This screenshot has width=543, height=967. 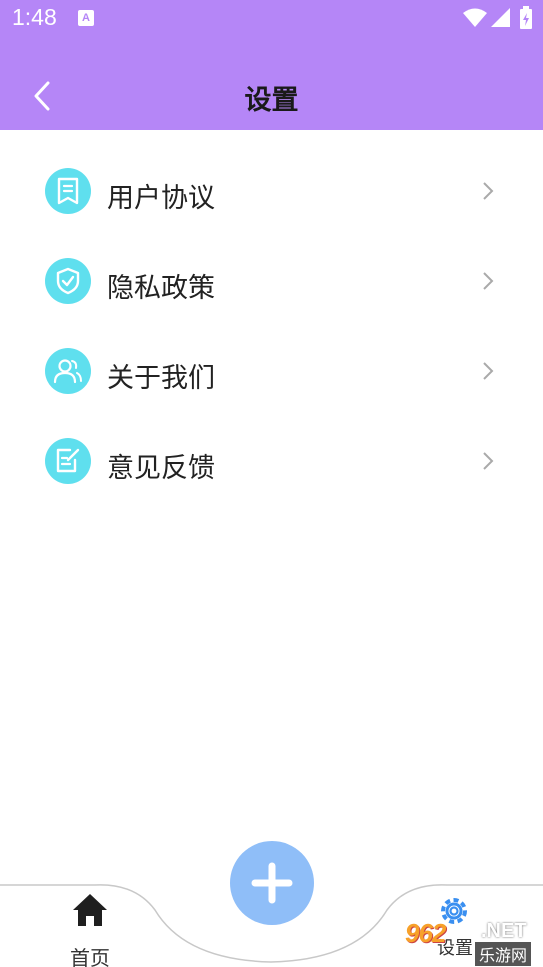 What do you see at coordinates (271, 100) in the screenshot?
I see `page-title: 设置` at bounding box center [271, 100].